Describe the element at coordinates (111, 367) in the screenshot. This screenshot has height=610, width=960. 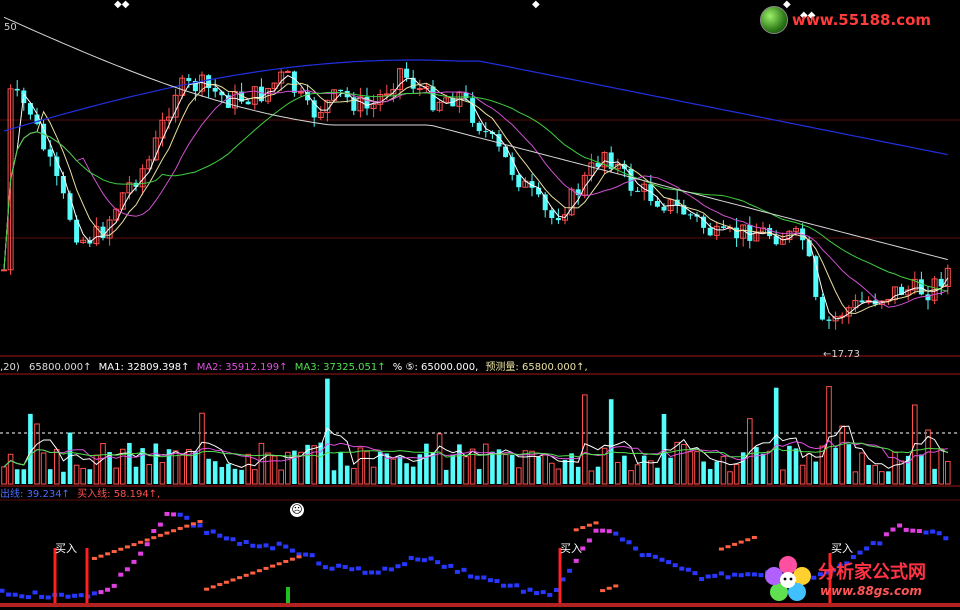
I see `ma1-label: MA1:` at that location.